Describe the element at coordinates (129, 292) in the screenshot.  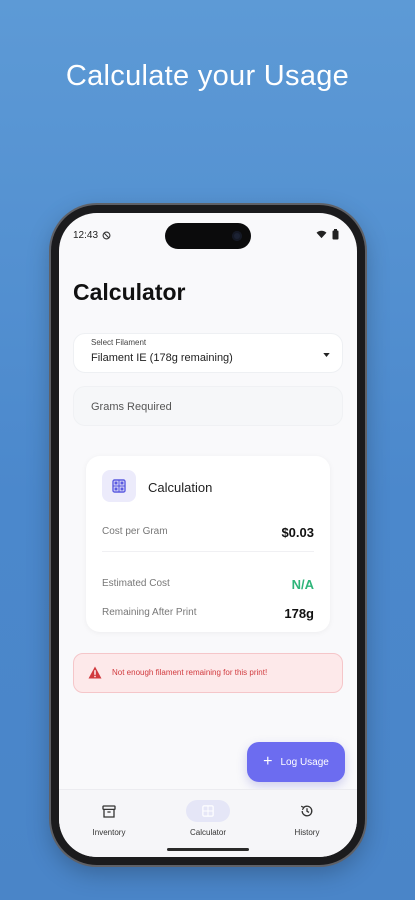
I see `page-title: Calculator` at that location.